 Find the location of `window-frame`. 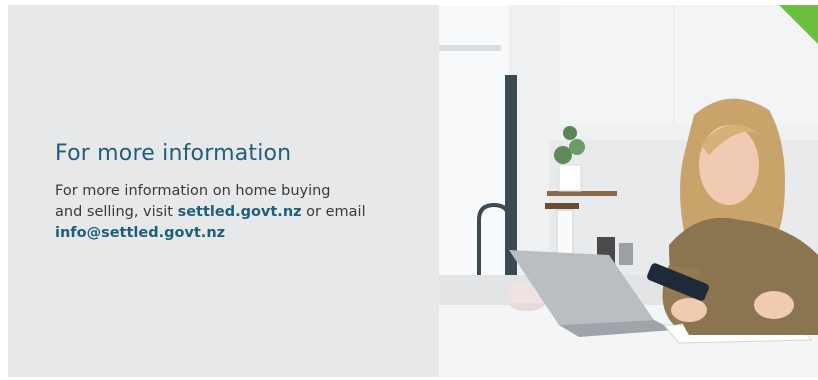

window-frame is located at coordinates (511, 175).